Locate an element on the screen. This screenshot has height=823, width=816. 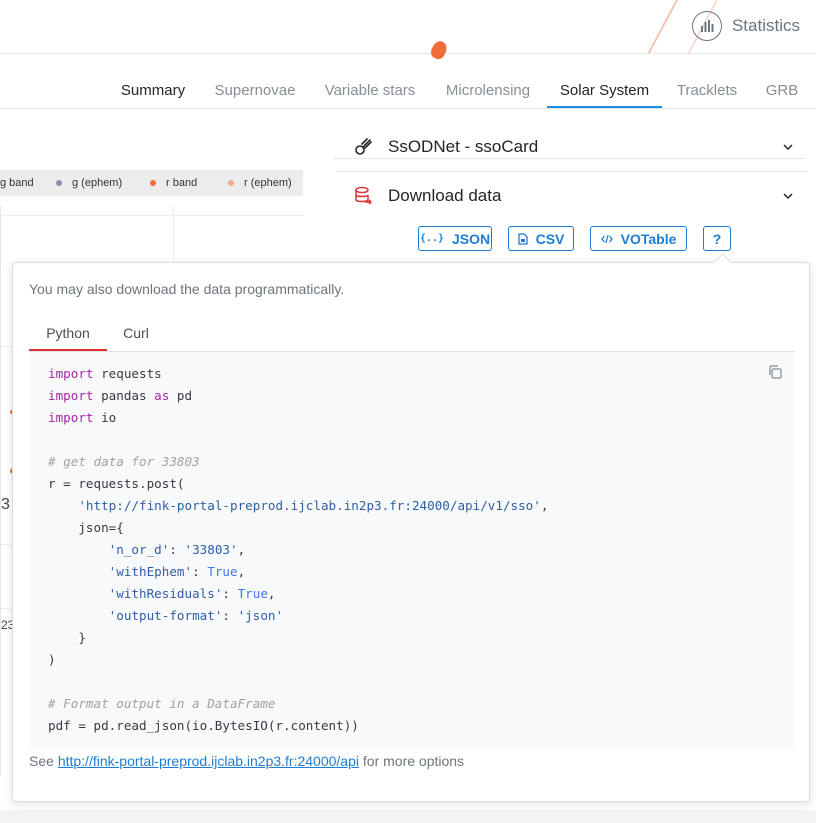
legend-label: r (ephem) is located at coordinates (268, 183).